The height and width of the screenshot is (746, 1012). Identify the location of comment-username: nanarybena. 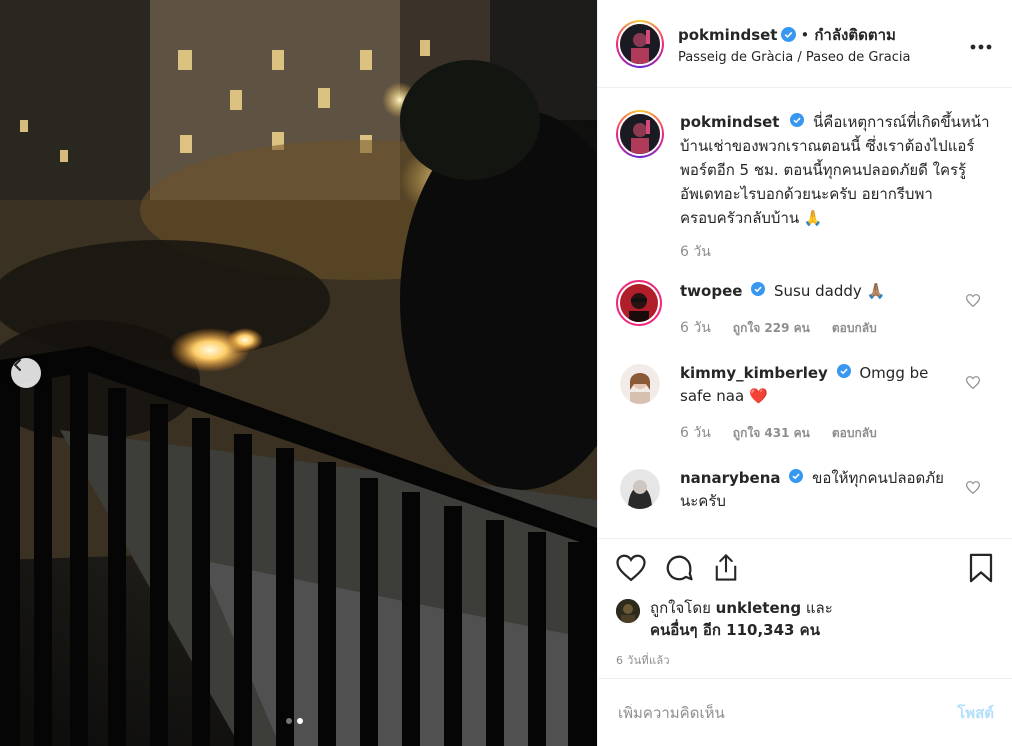
(730, 478).